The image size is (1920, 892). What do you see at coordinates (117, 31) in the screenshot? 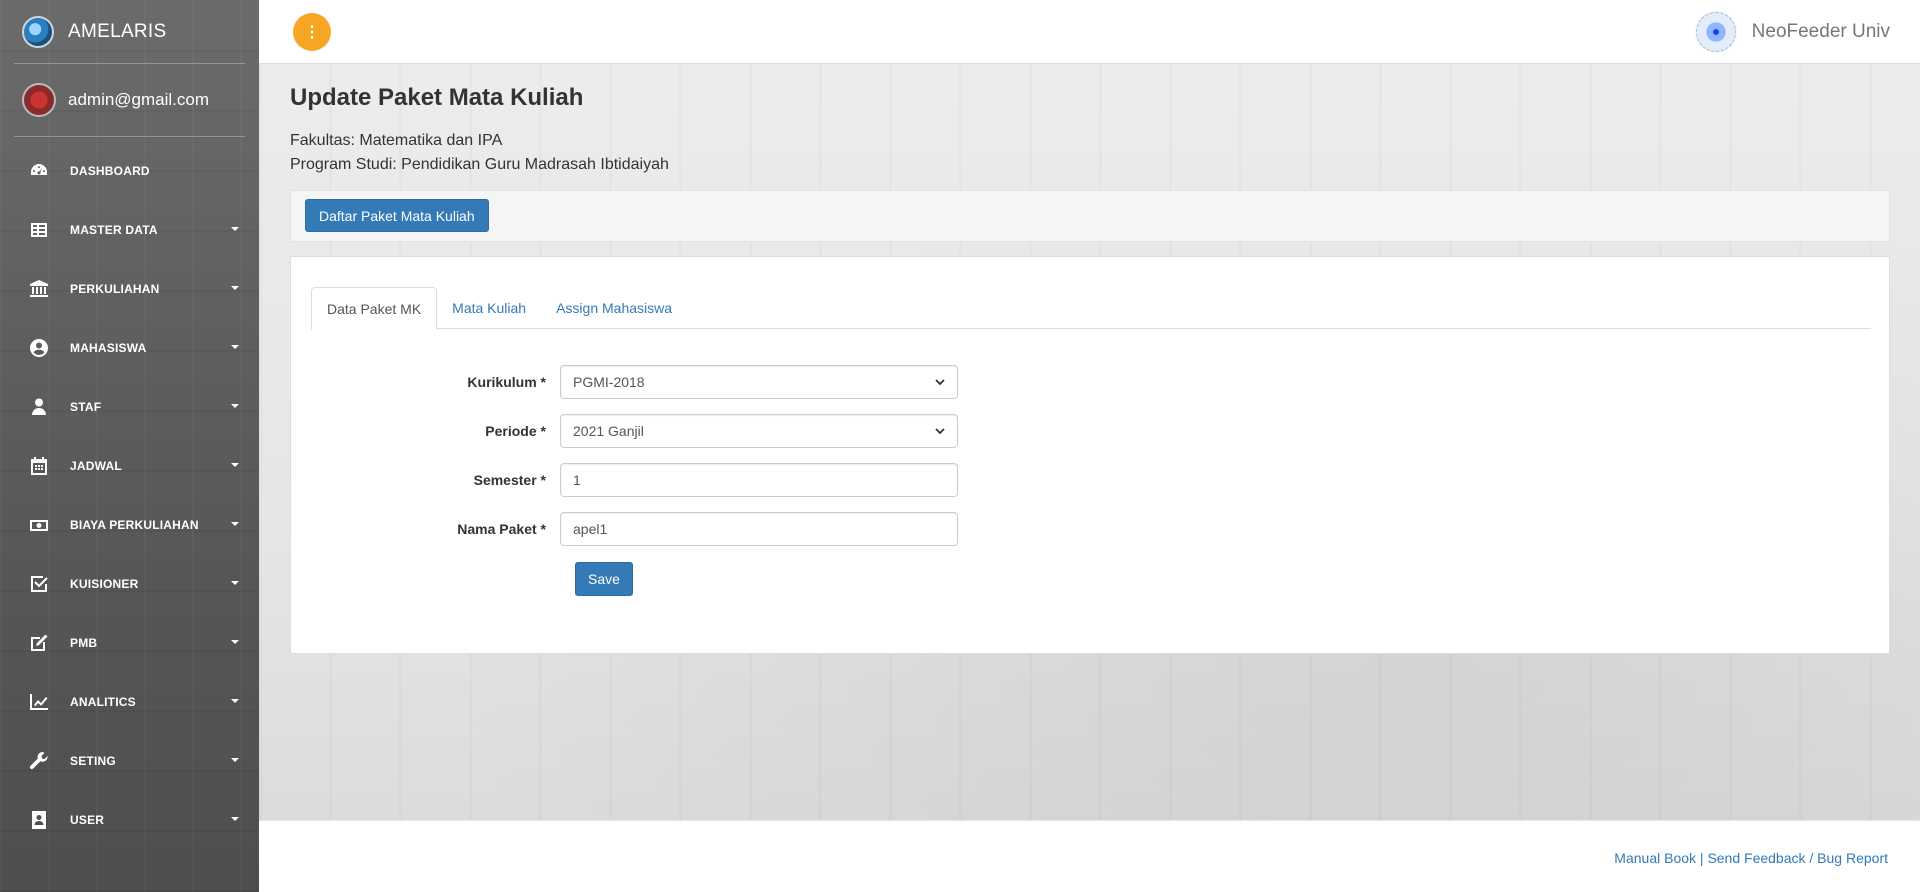
I see `brand-name: AMELARIS` at bounding box center [117, 31].